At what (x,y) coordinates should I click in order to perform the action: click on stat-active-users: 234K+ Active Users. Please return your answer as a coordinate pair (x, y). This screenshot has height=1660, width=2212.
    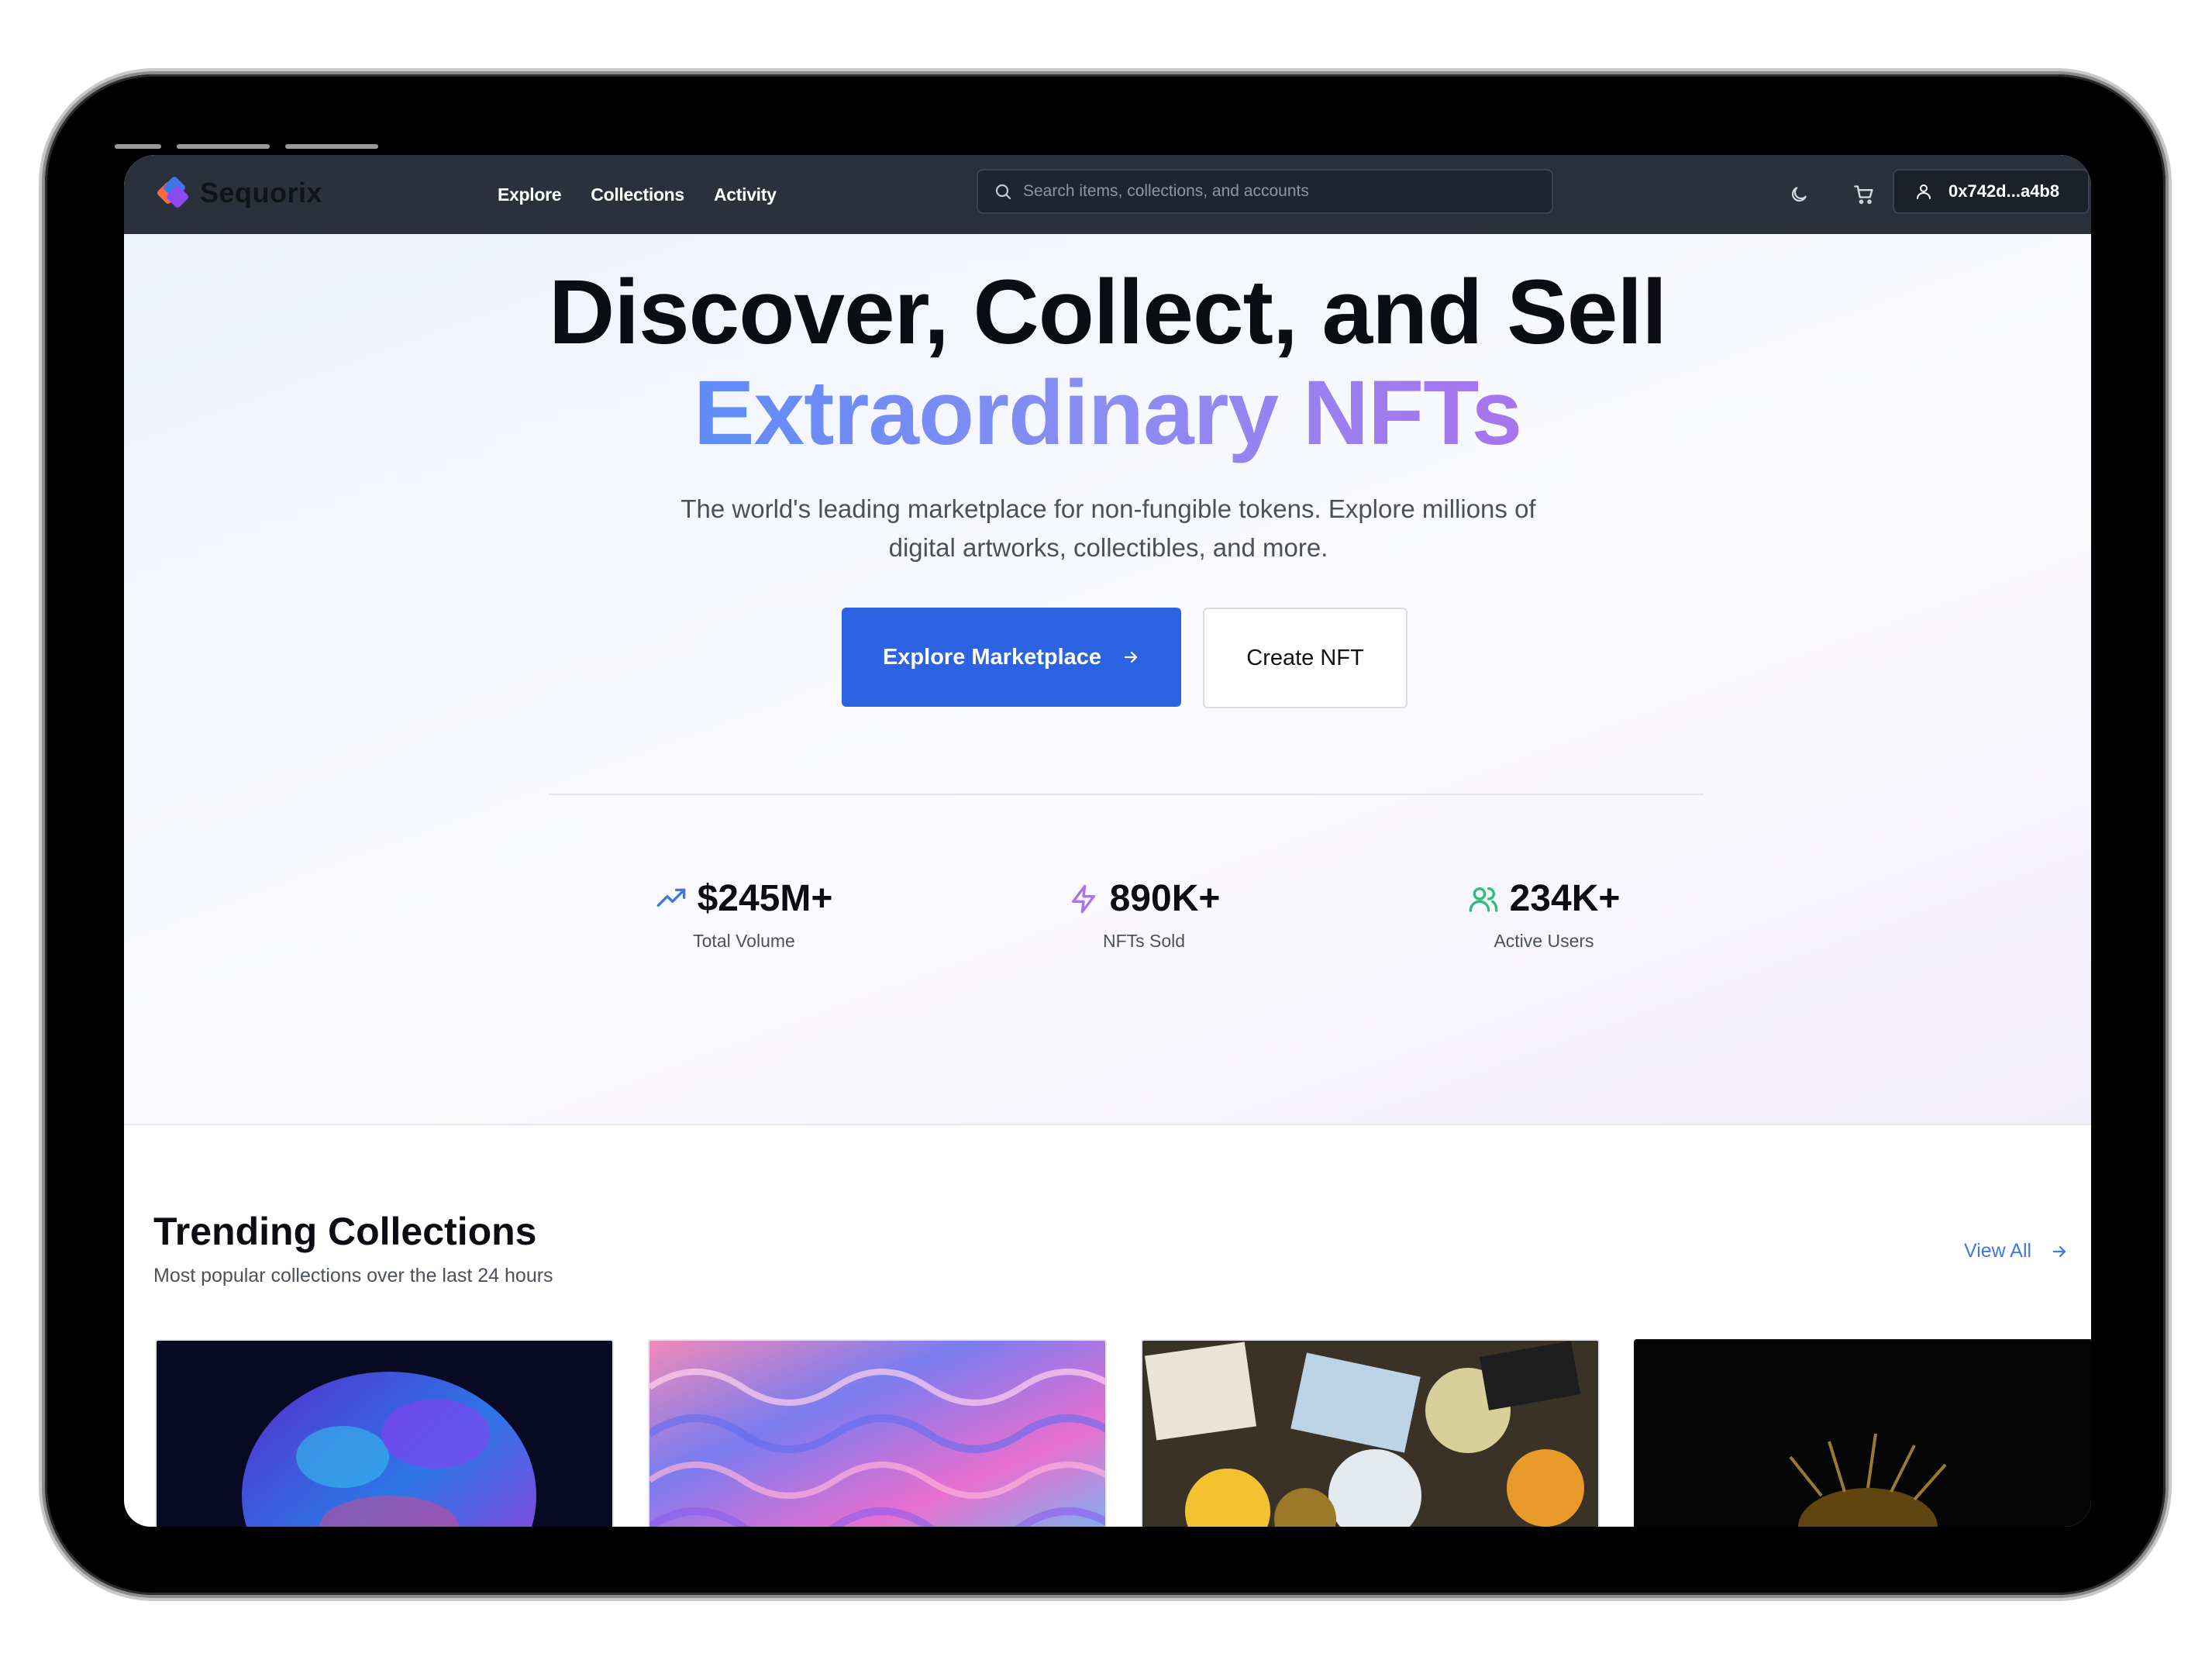
    Looking at the image, I should click on (1544, 914).